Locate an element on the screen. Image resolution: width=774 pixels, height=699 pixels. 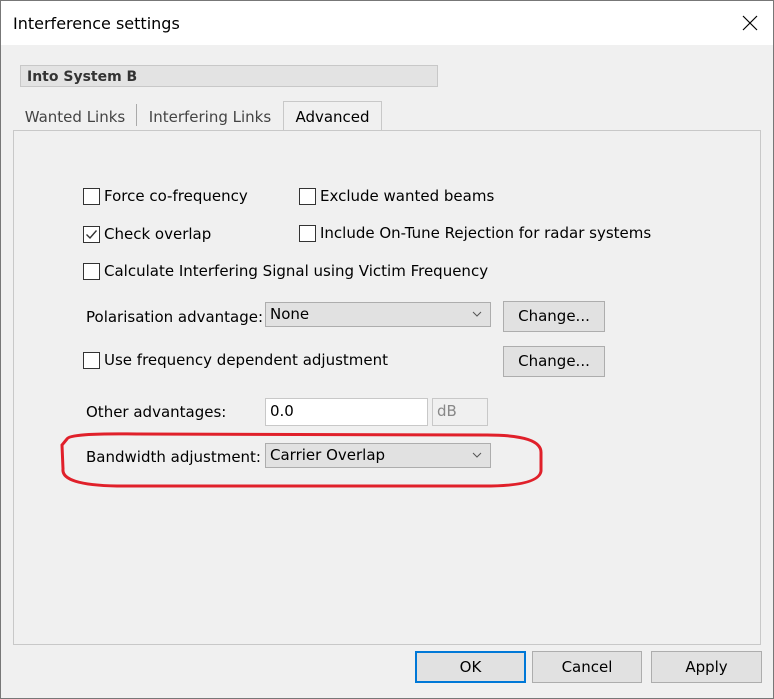
apply-button: Apply is located at coordinates (706, 667).